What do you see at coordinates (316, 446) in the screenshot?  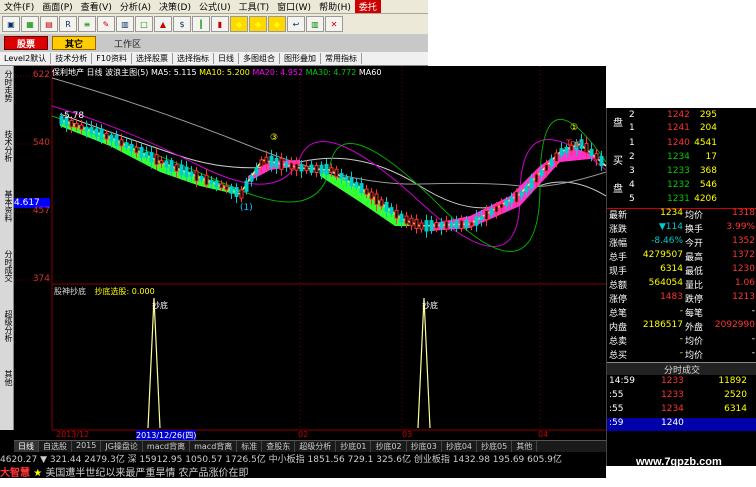 I see `bottom-tab: 超级分析` at bounding box center [316, 446].